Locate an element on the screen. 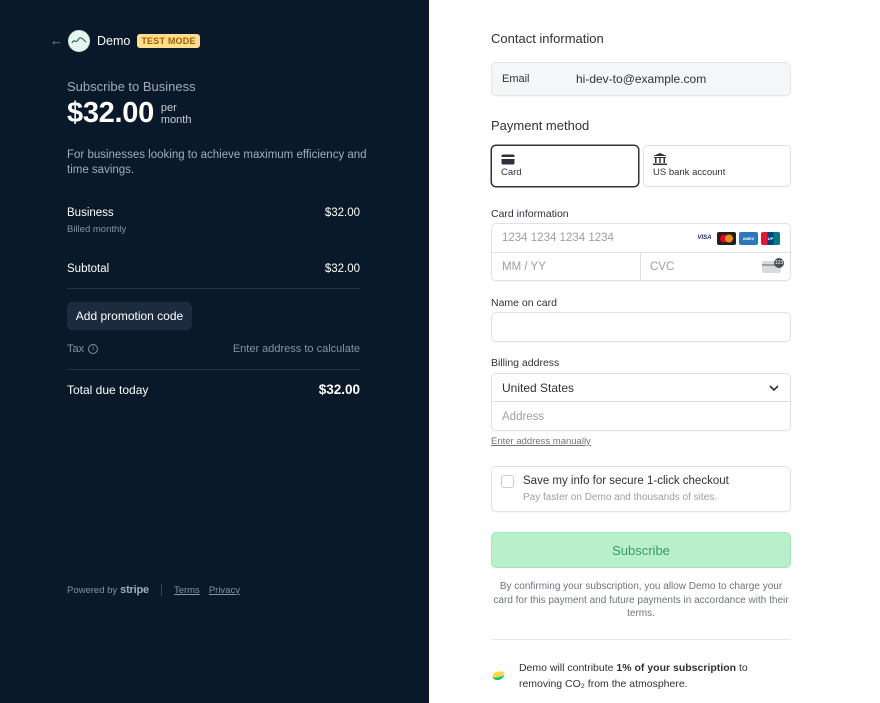 The height and width of the screenshot is (703, 880). tab-card-label: Card is located at coordinates (511, 172).